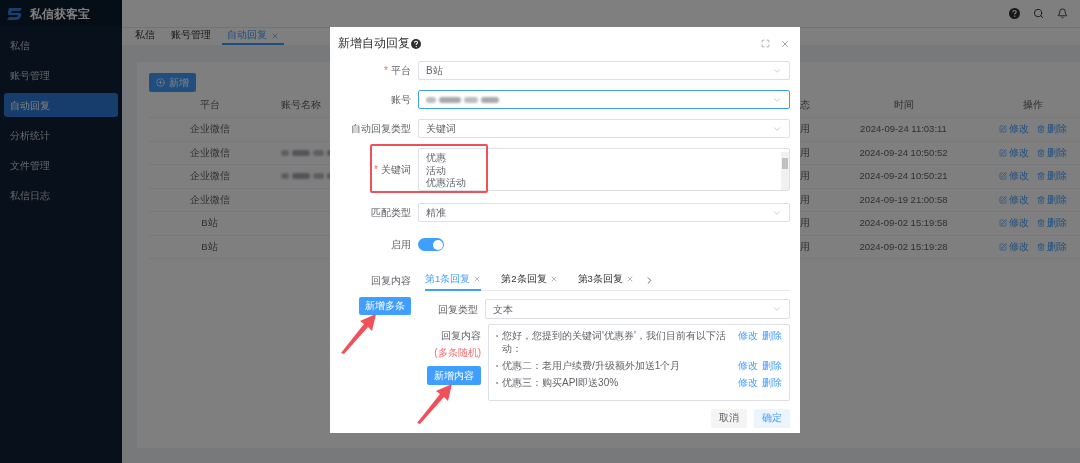 This screenshot has width=1080, height=463. Describe the element at coordinates (61, 165) in the screenshot. I see `sidebar-item: 文件管理` at that location.